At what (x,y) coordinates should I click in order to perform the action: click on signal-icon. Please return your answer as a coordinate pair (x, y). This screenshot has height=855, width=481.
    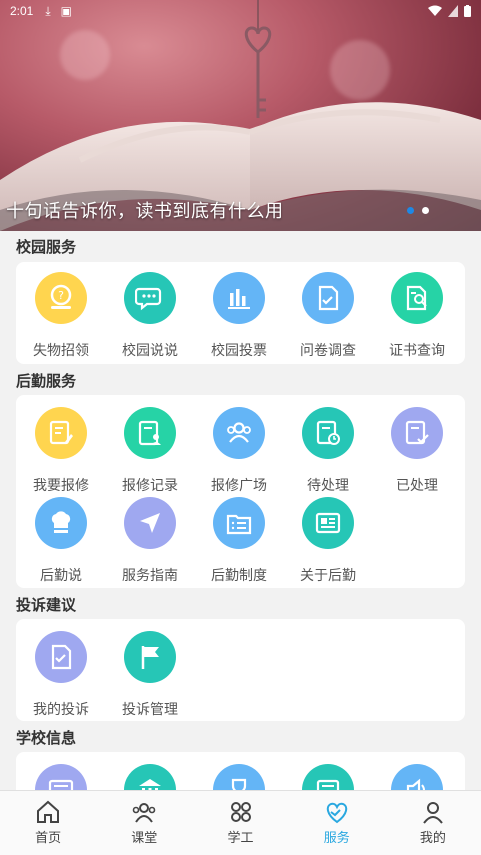
    Looking at the image, I should click on (453, 11).